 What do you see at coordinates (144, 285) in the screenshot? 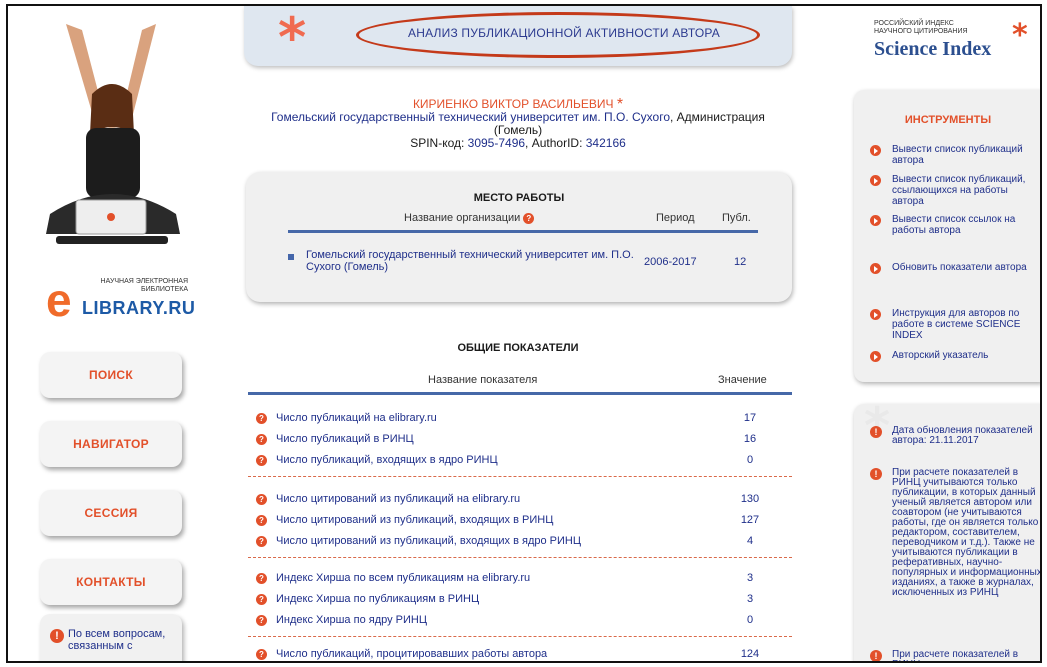
I see `elibrary-tagline: НАУЧНАЯ ЭЛЕКТРОННАЯ БИБЛИОТЕКА` at bounding box center [144, 285].